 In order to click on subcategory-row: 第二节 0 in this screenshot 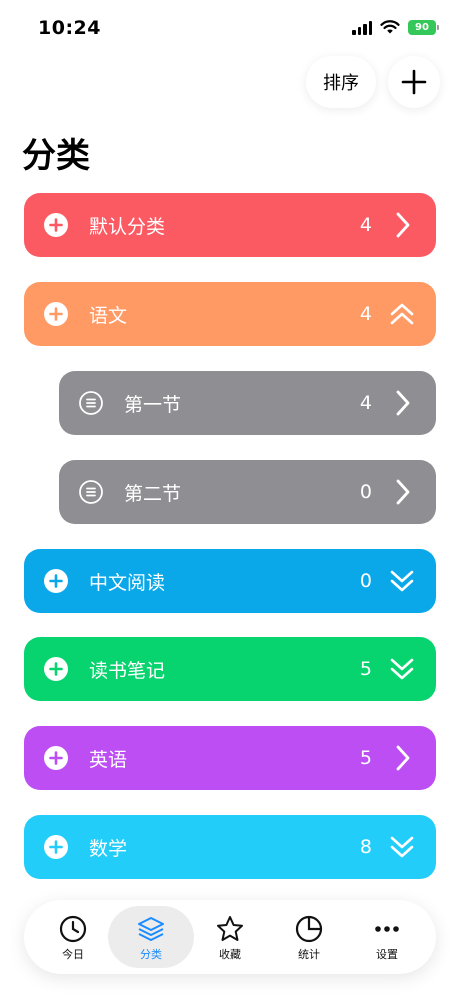, I will do `click(247, 492)`.